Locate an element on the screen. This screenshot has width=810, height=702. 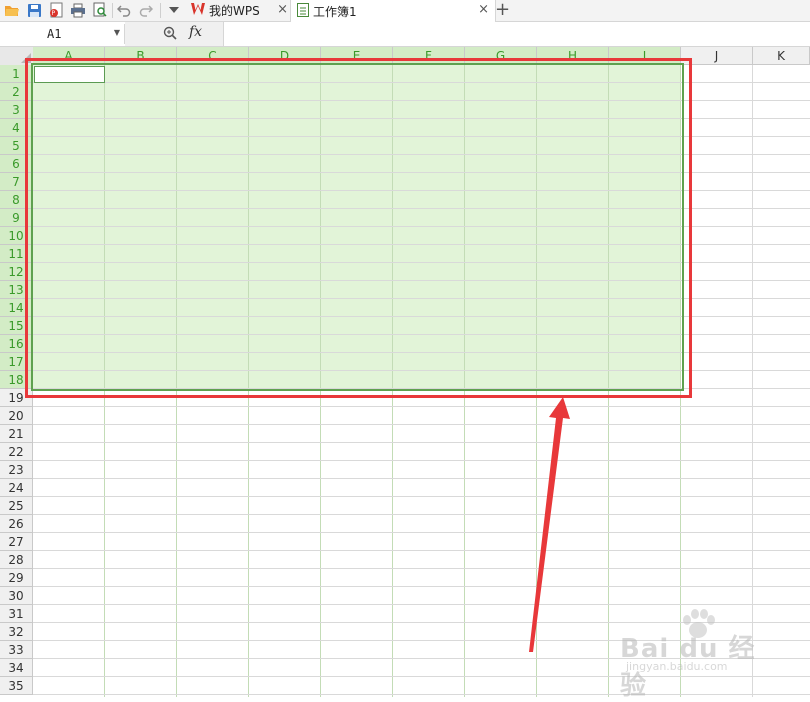
column-header: B is located at coordinates (141, 56).